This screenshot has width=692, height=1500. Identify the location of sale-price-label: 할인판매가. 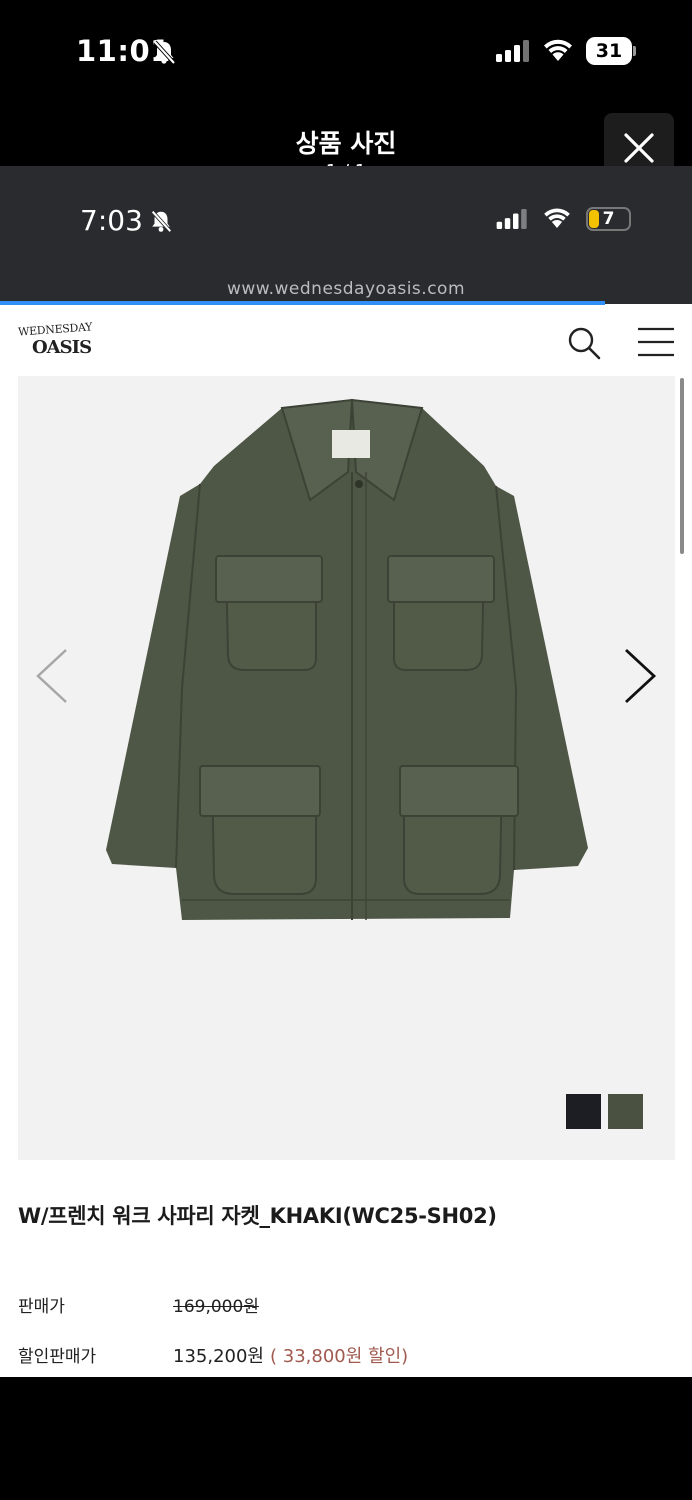
(57, 1357).